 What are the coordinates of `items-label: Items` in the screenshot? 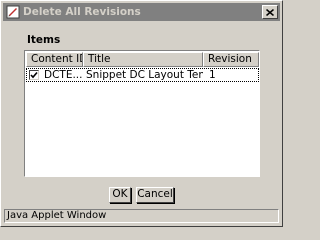 It's located at (44, 40).